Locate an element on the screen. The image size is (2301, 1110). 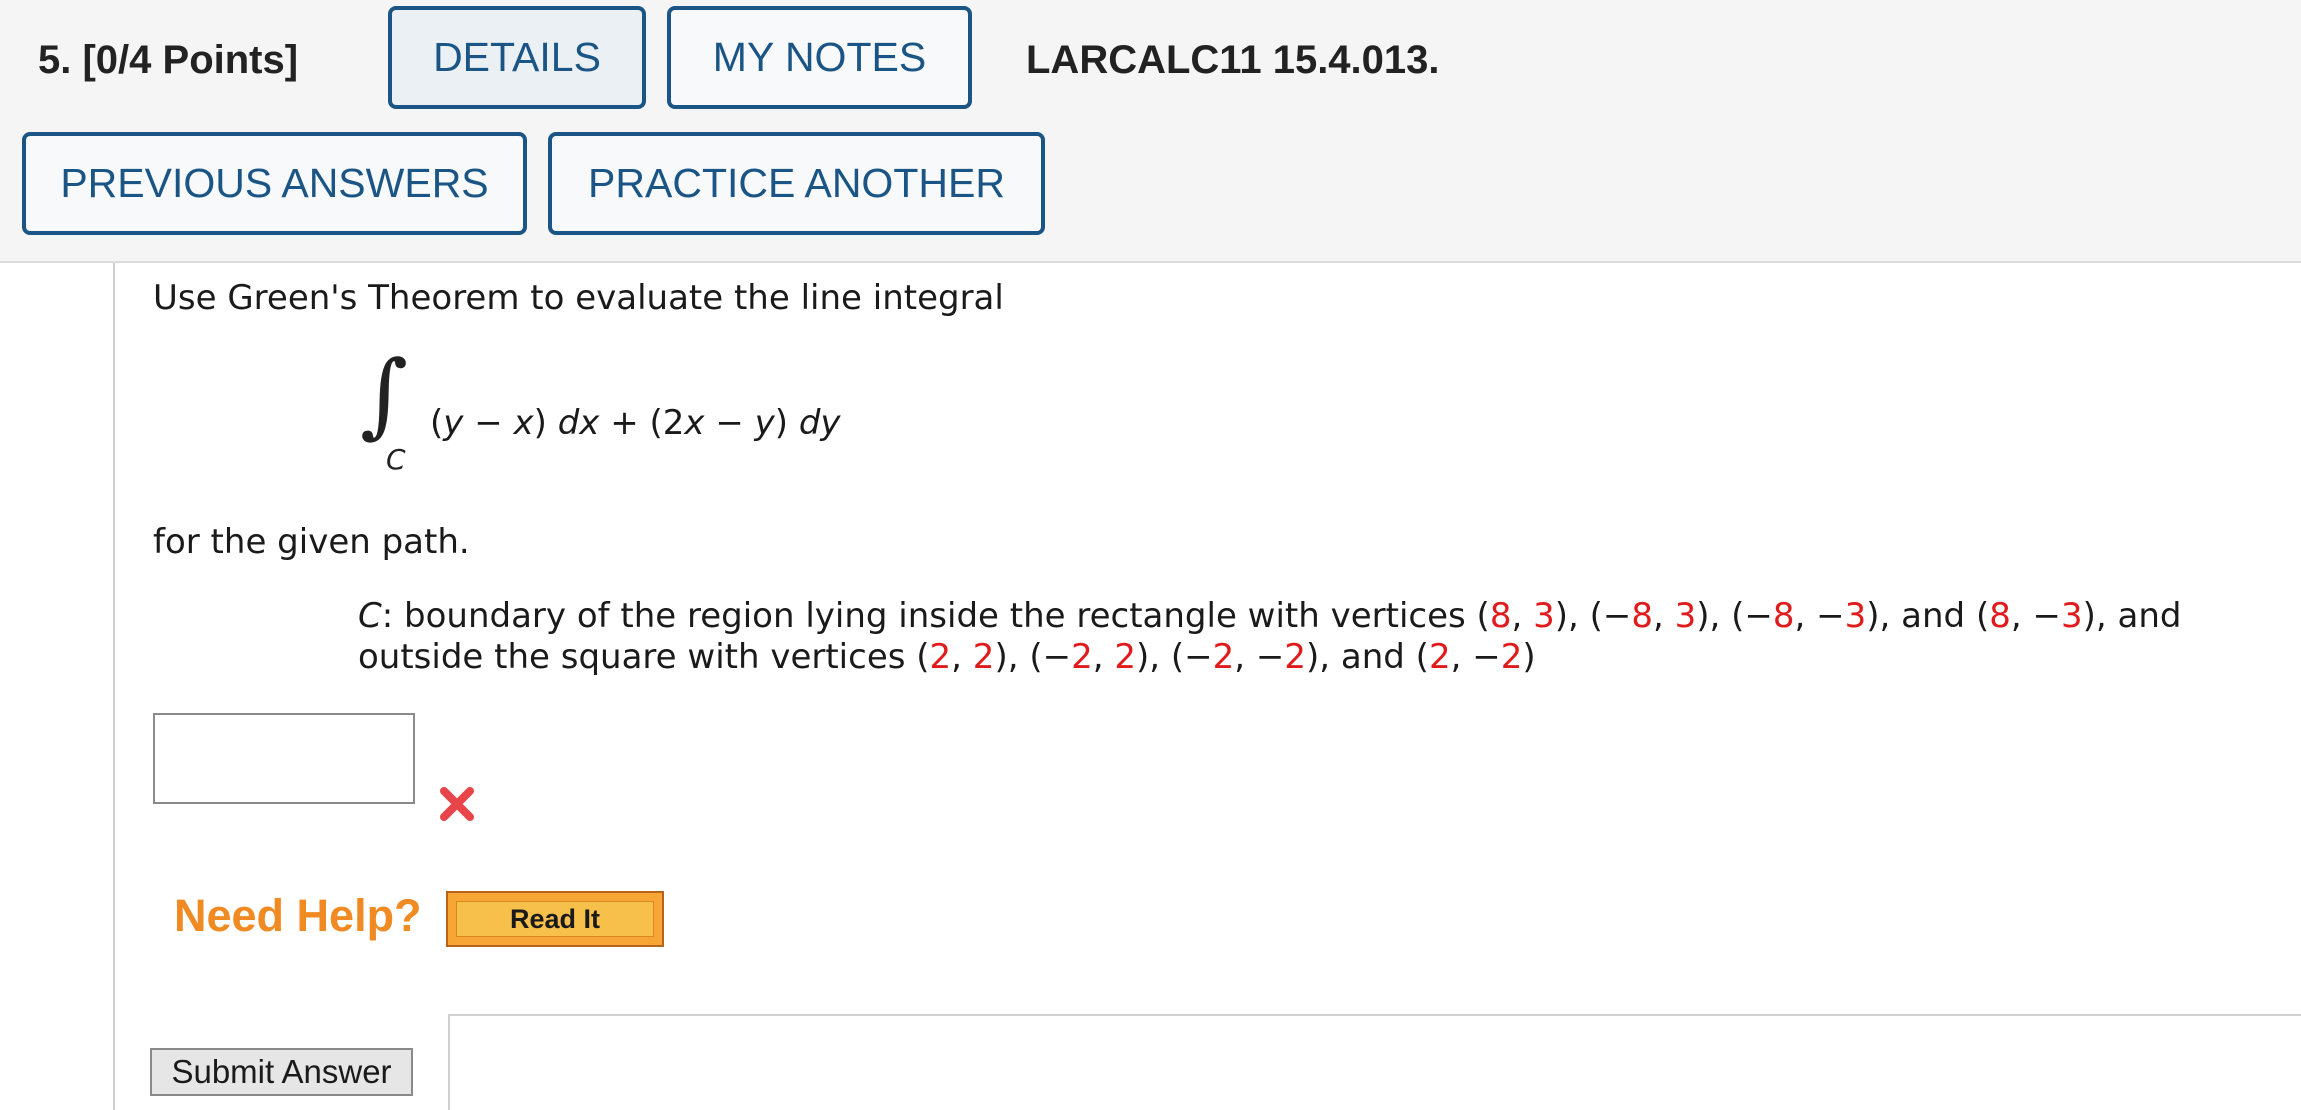
question-number-points: 5. [0/4 Points] is located at coordinates (168, 60).